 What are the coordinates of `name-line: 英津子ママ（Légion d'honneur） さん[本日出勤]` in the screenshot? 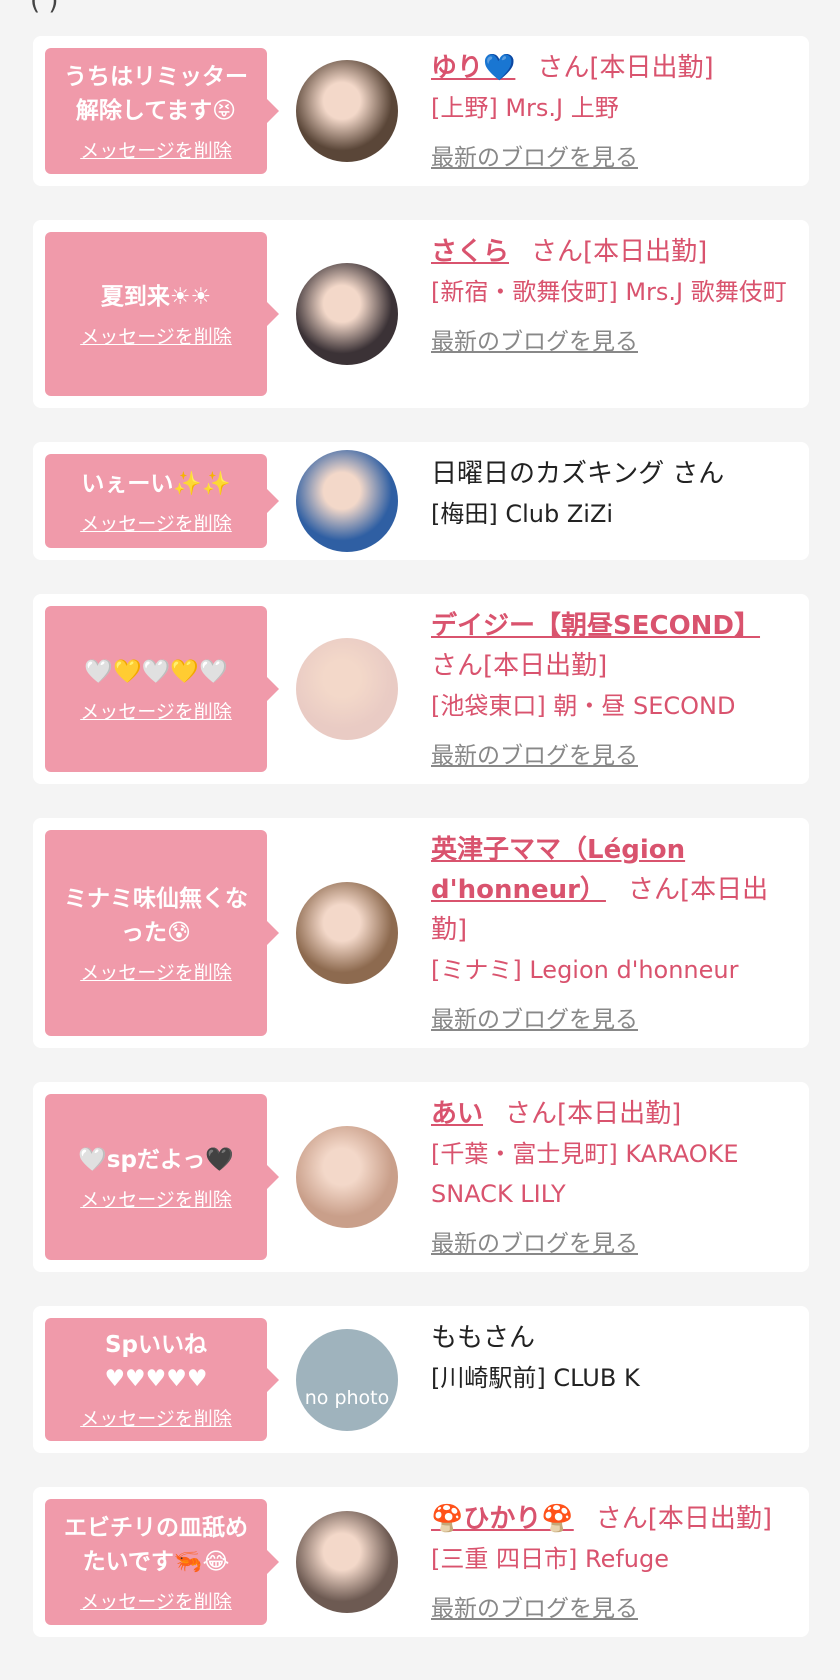 It's located at (612, 890).